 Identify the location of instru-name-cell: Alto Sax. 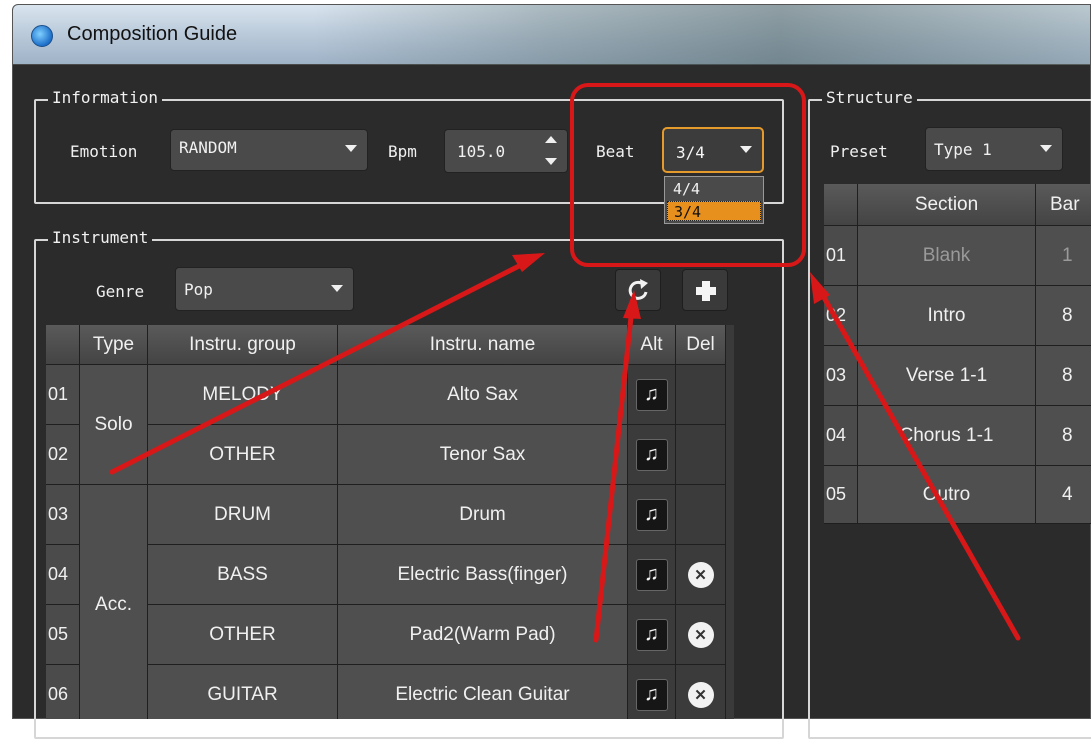
(483, 395).